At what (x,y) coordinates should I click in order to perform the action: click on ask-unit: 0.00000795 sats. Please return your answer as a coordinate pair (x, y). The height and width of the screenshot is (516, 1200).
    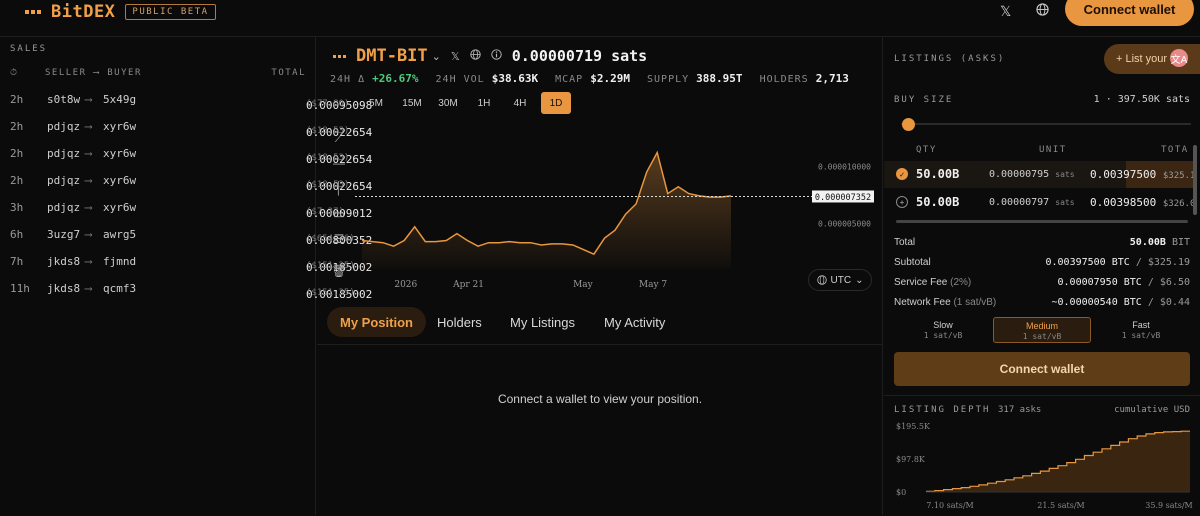
    Looking at the image, I should click on (1032, 174).